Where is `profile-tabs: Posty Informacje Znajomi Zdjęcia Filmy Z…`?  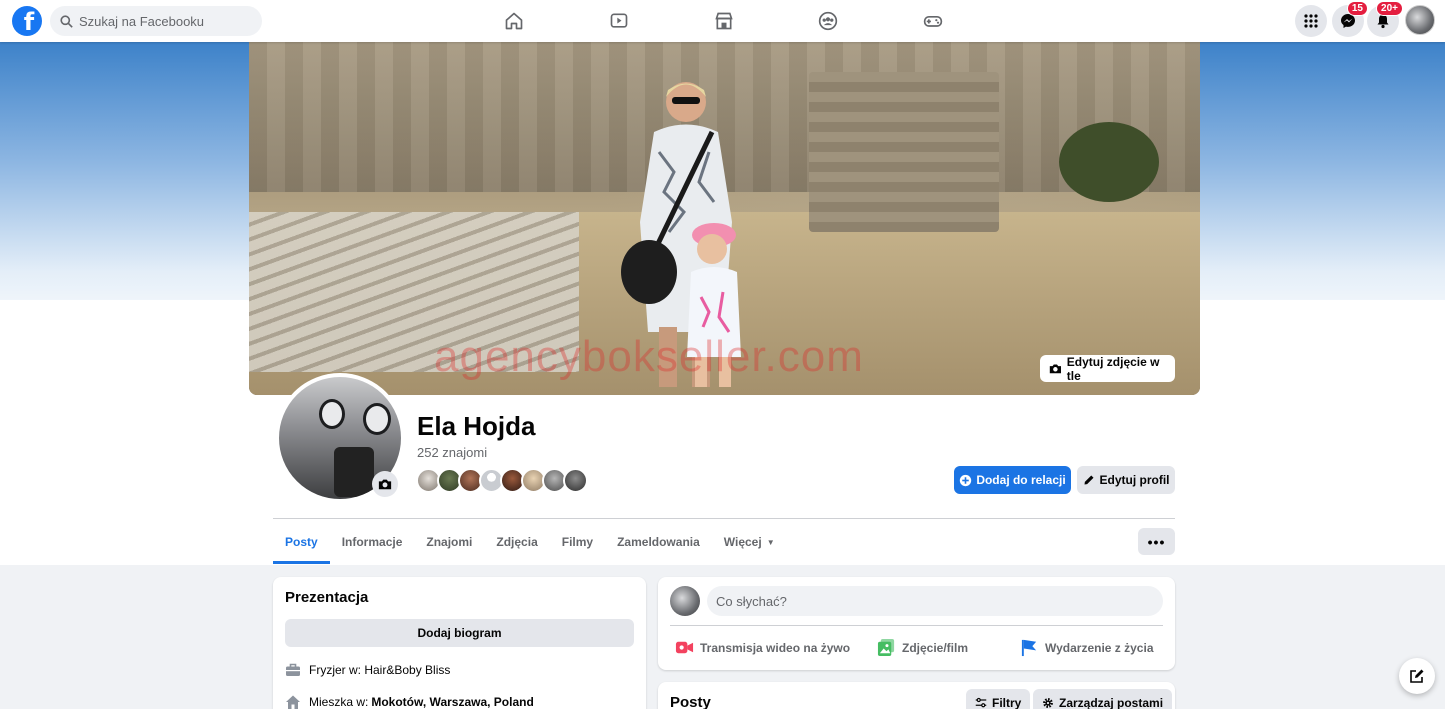
profile-tabs: Posty Informacje Znajomi Zdjęcia Filmy Z… is located at coordinates (530, 542).